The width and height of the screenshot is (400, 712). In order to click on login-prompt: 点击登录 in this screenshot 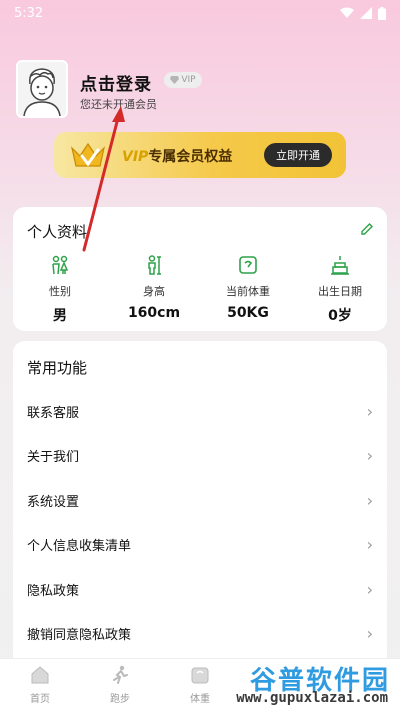, I will do `click(116, 82)`.